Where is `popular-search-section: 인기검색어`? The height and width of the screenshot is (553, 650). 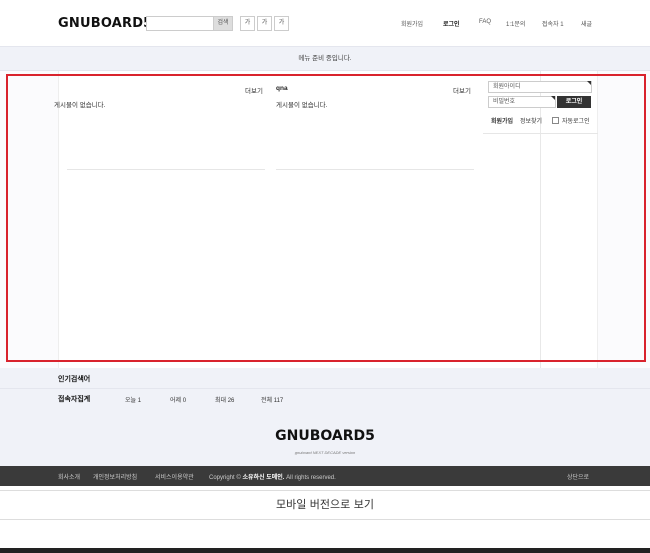
popular-search-section: 인기검색어 is located at coordinates (325, 378).